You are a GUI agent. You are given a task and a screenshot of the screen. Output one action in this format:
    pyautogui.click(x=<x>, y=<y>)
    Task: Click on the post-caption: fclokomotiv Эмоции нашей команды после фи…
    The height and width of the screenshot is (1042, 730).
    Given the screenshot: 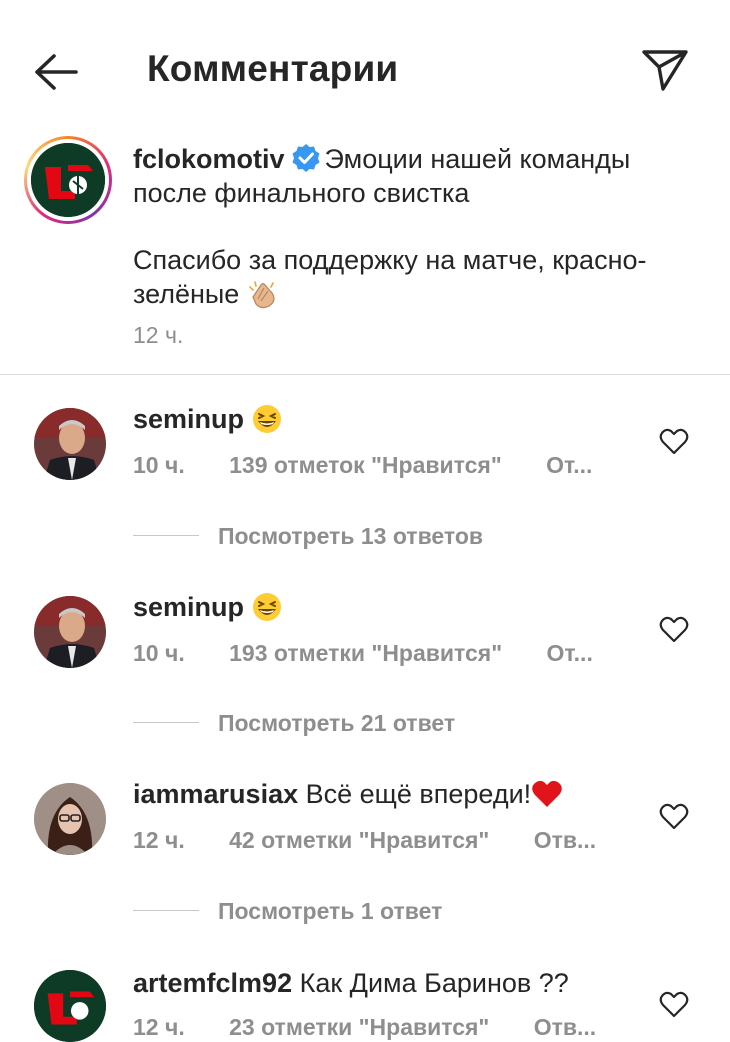 What is the action you would take?
    pyautogui.click(x=393, y=226)
    